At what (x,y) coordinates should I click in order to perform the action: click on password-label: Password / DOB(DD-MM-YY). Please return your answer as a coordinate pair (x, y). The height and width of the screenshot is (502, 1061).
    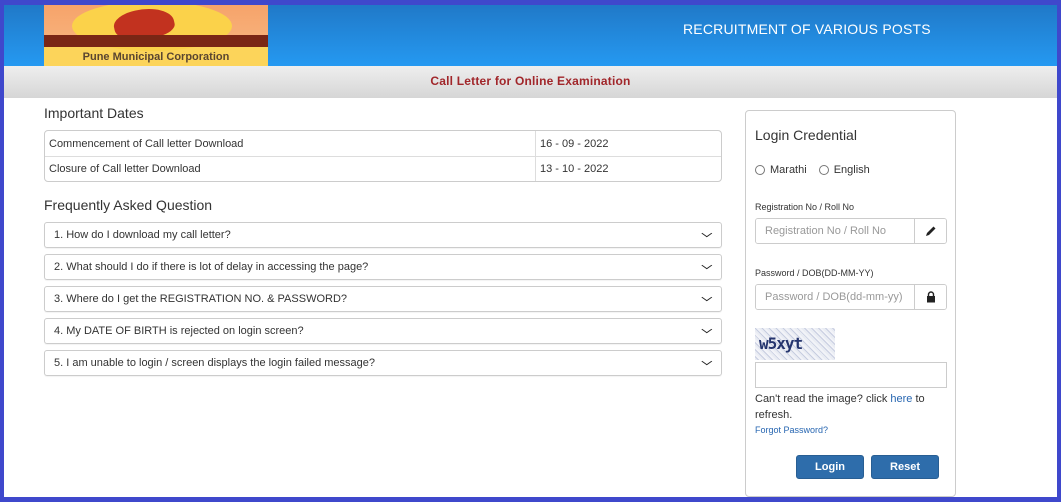
    Looking at the image, I should click on (814, 273).